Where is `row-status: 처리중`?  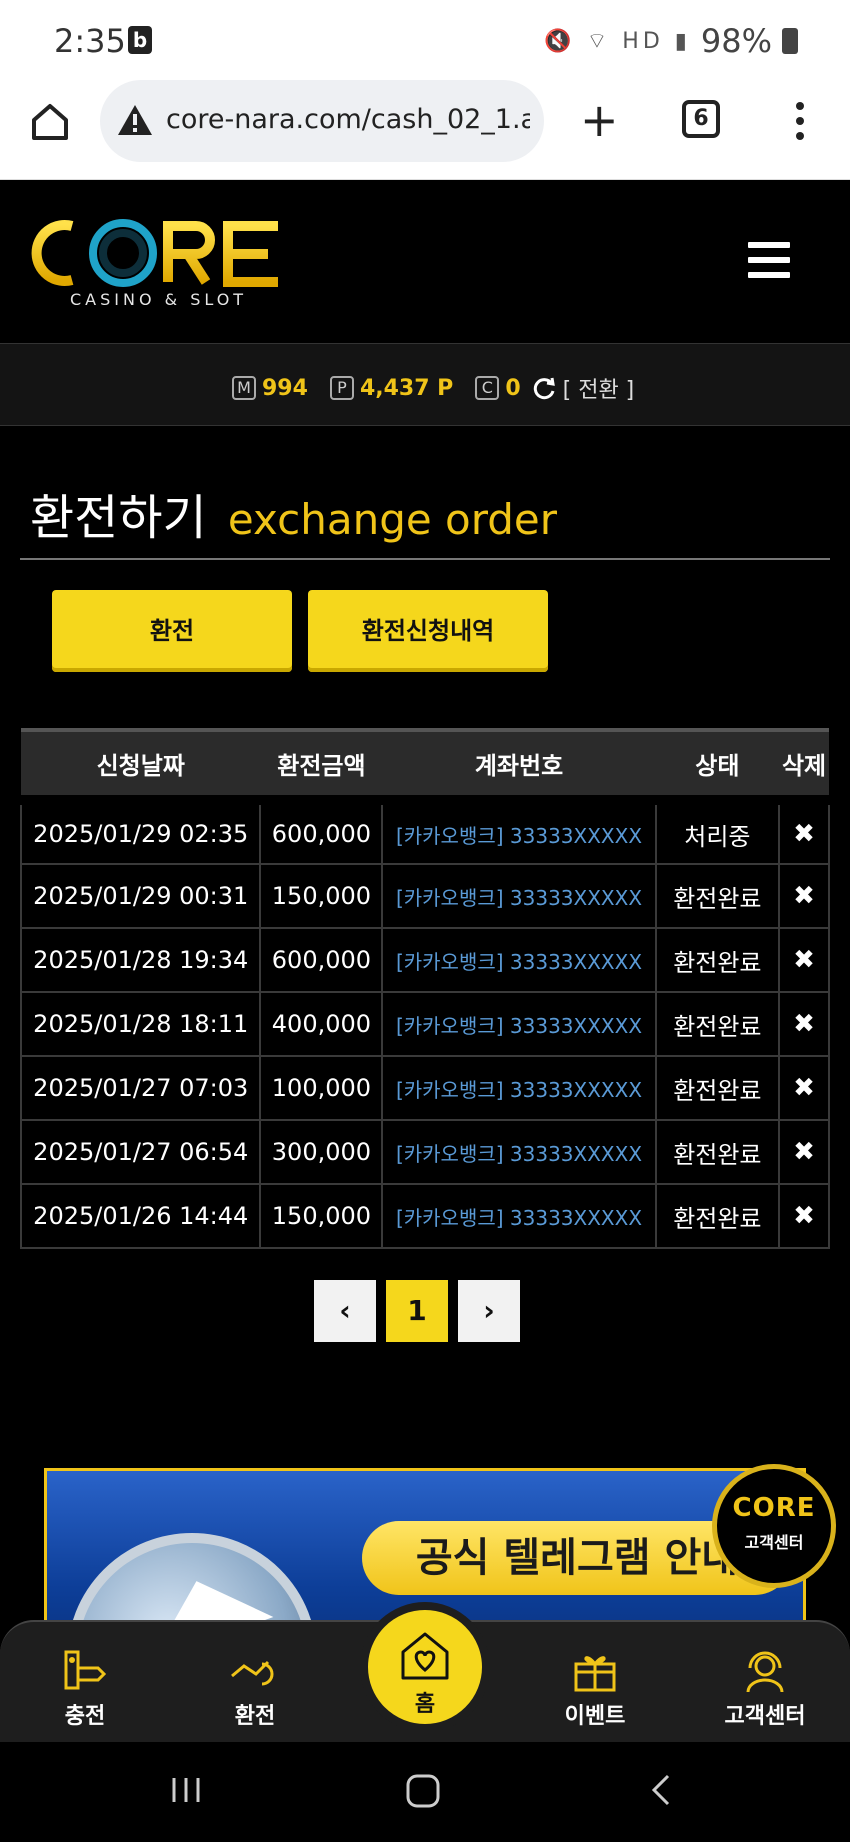
row-status: 처리중 is located at coordinates (717, 830).